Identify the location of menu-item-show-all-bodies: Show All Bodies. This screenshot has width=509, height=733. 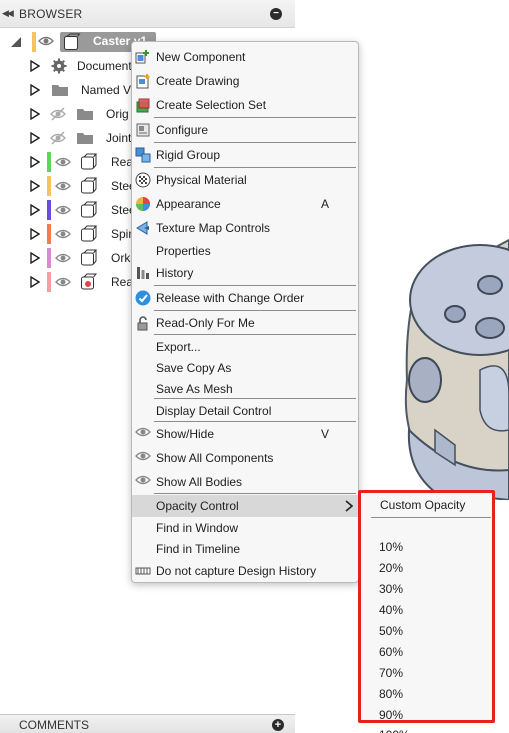
(245, 482).